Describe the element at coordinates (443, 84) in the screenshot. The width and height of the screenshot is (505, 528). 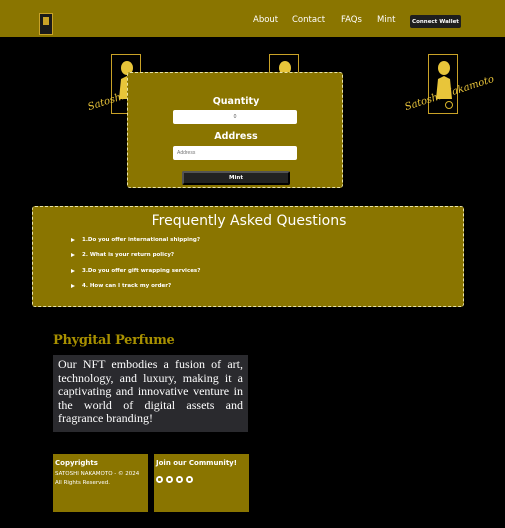
I see `portrait-image` at that location.